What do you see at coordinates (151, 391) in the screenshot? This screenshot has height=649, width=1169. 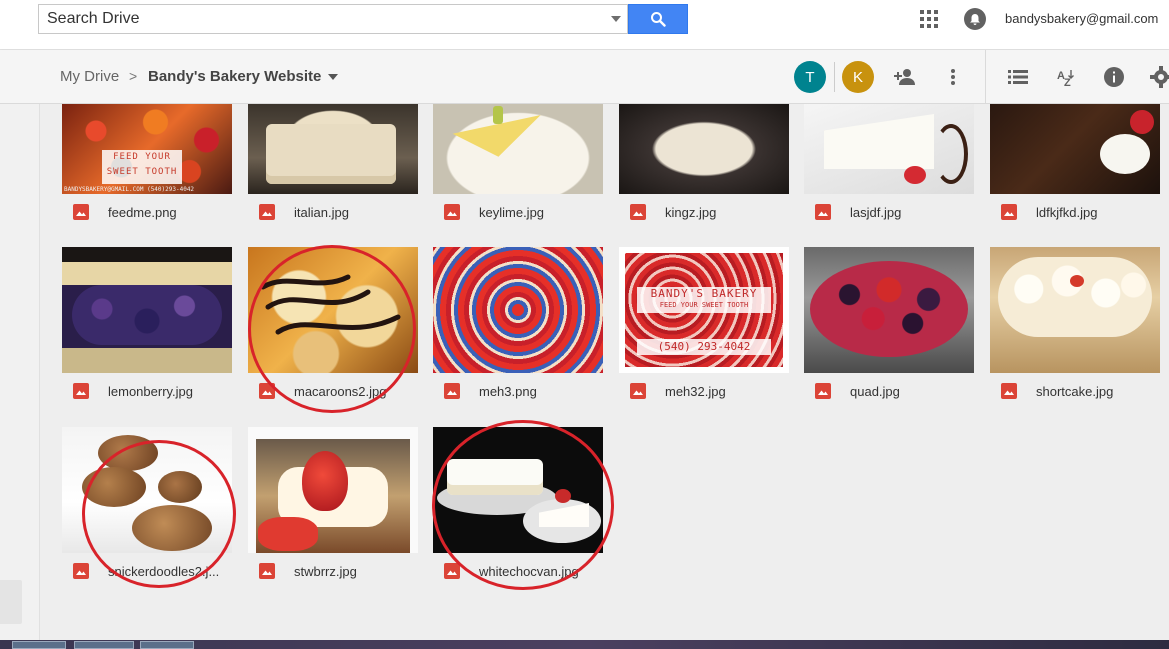 I see `file-name: lemonberry.jpg` at bounding box center [151, 391].